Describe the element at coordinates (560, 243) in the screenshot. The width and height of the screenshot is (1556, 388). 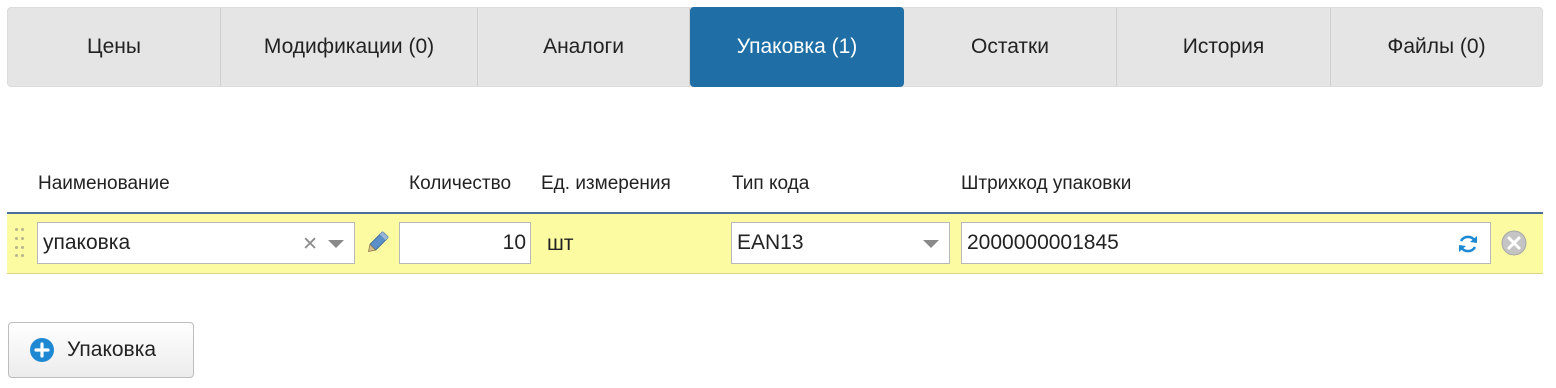
I see `unit-value: шт` at that location.